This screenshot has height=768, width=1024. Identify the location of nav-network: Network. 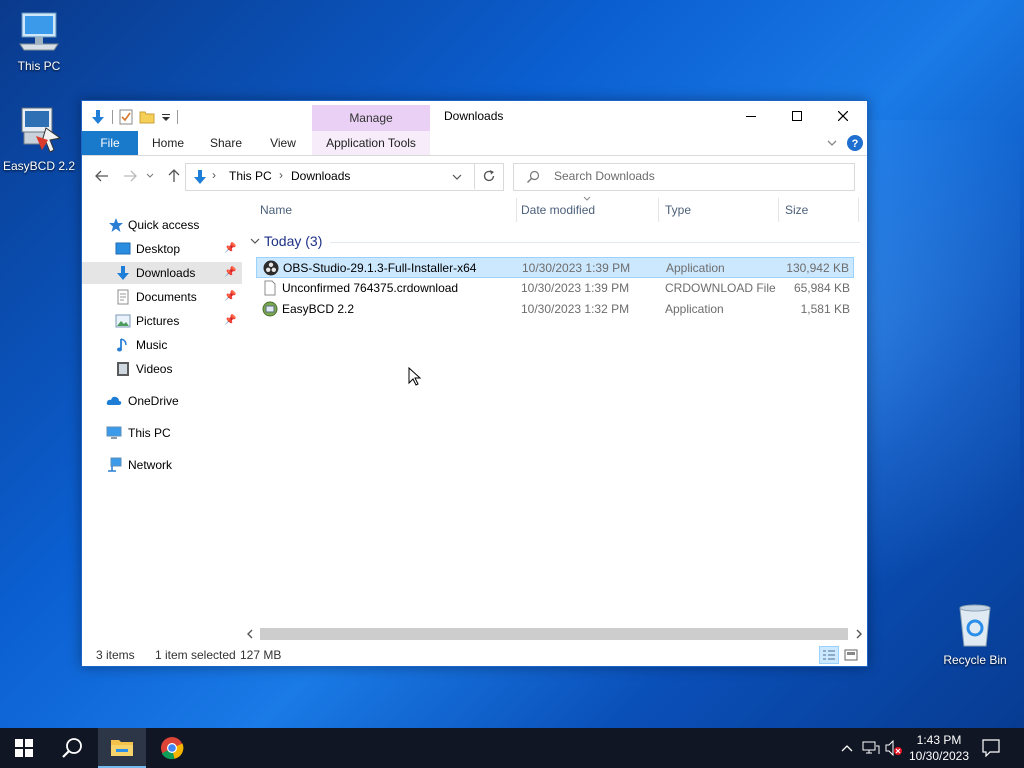
(162, 465).